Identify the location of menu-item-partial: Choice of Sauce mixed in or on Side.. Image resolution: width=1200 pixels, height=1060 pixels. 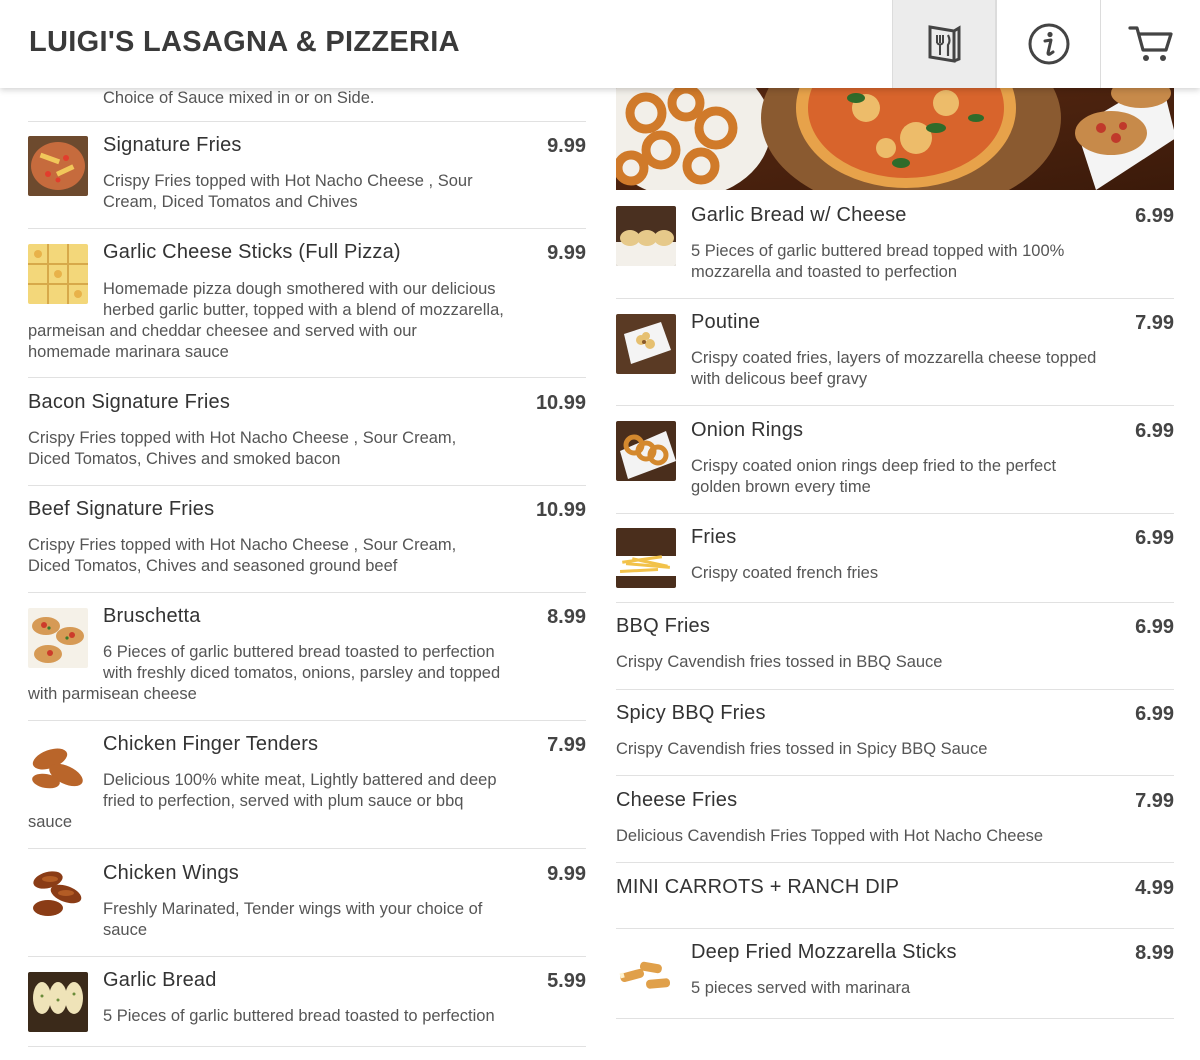
(307, 105).